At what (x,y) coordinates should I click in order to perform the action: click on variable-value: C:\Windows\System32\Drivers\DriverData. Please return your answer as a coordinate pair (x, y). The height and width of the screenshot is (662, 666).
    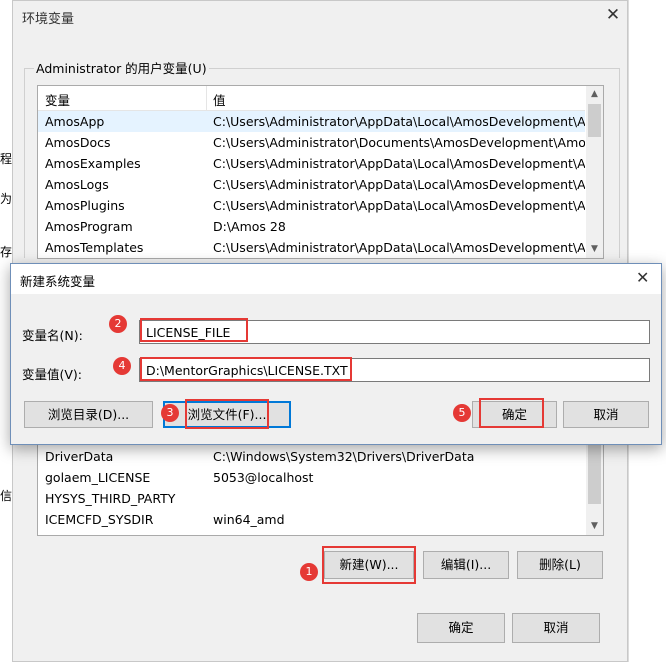
    Looking at the image, I should click on (344, 456).